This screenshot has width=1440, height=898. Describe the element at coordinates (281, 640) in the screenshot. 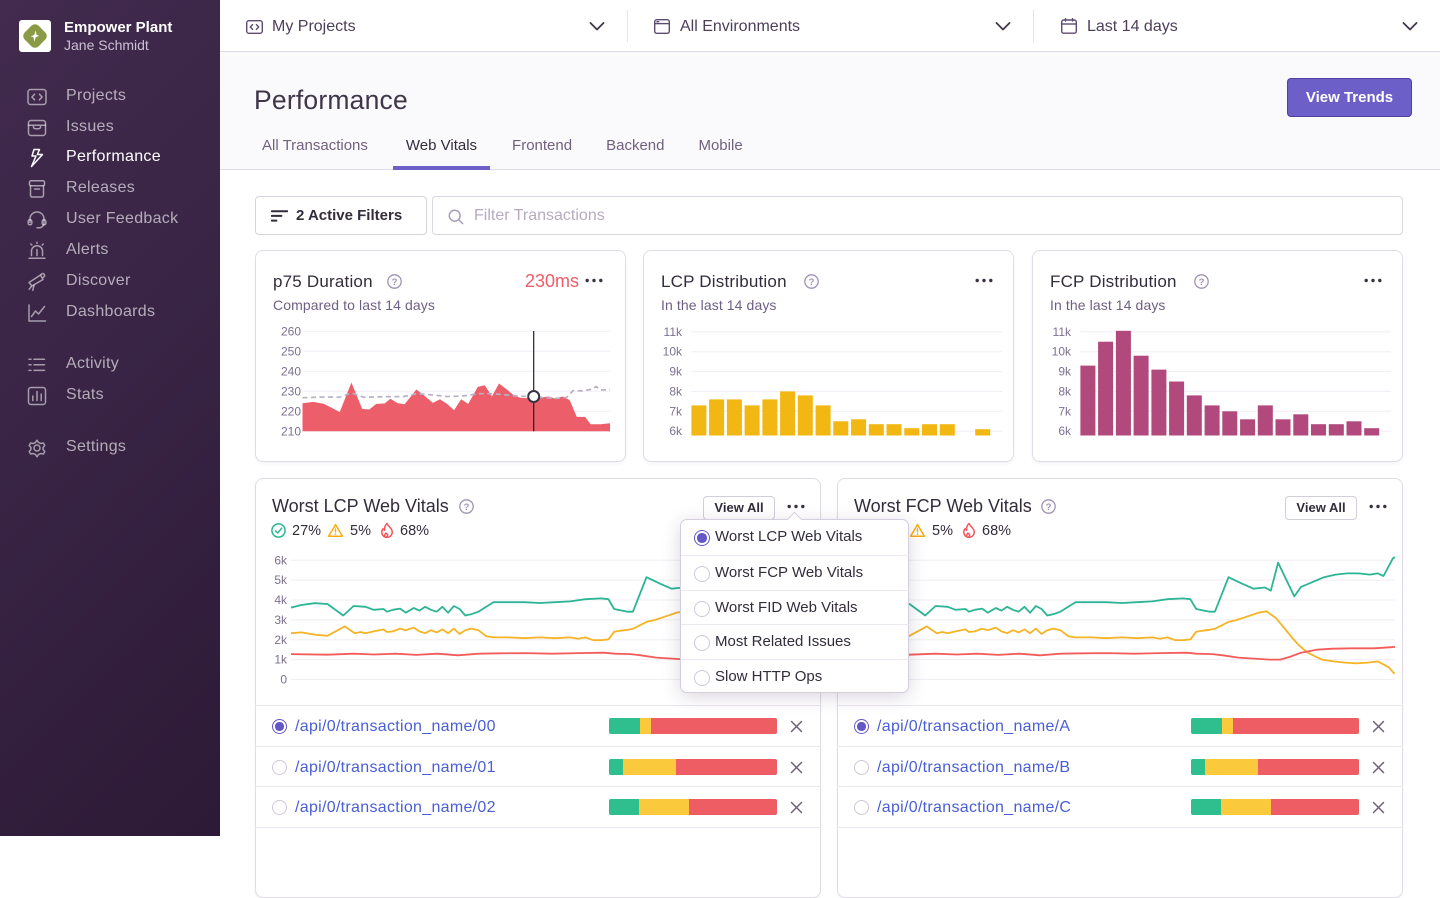

I see `svg-text: 2k` at that location.